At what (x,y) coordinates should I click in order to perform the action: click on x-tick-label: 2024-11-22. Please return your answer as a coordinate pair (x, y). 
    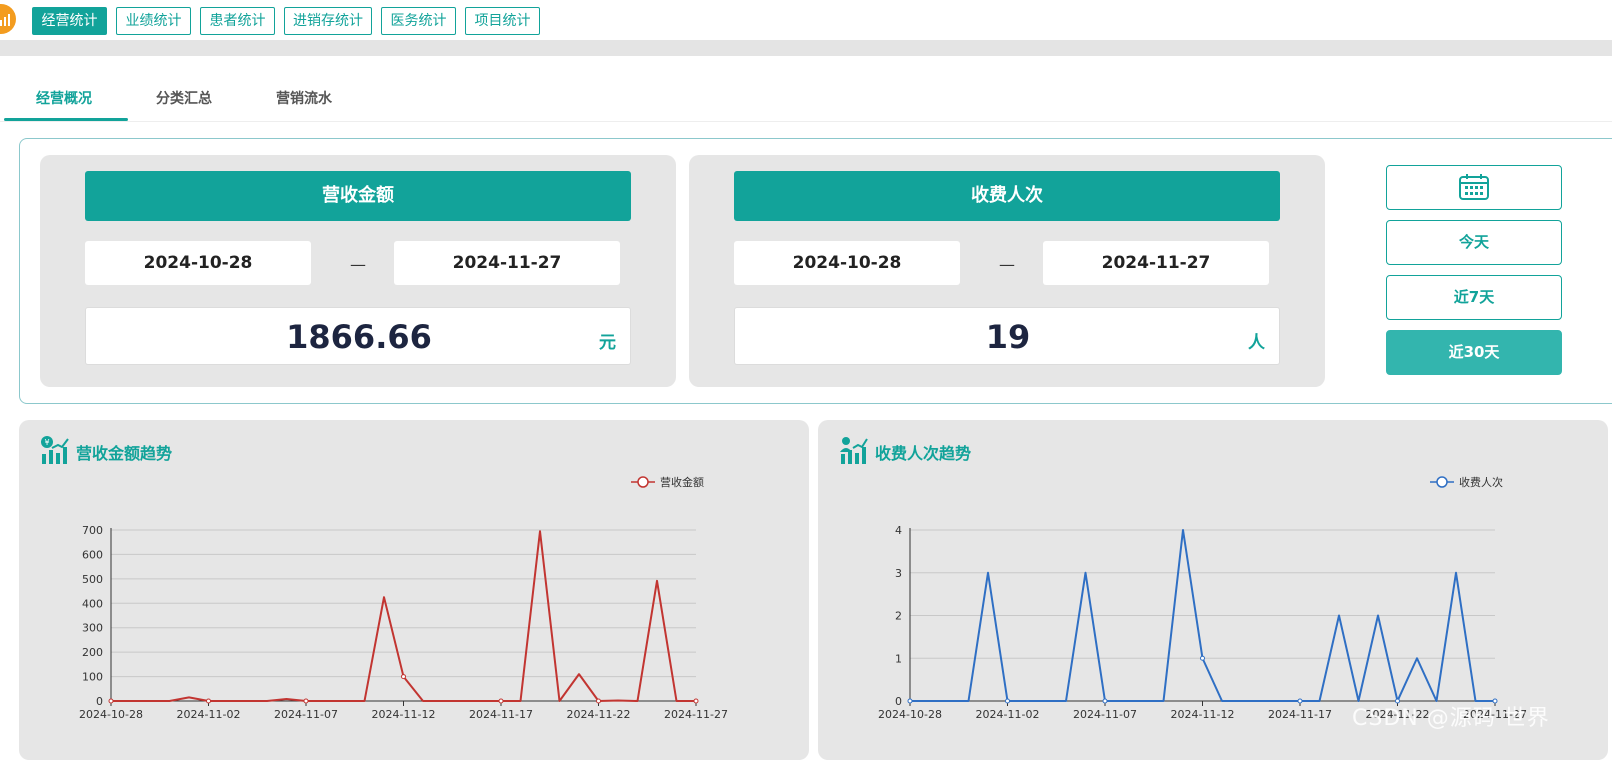
    Looking at the image, I should click on (599, 714).